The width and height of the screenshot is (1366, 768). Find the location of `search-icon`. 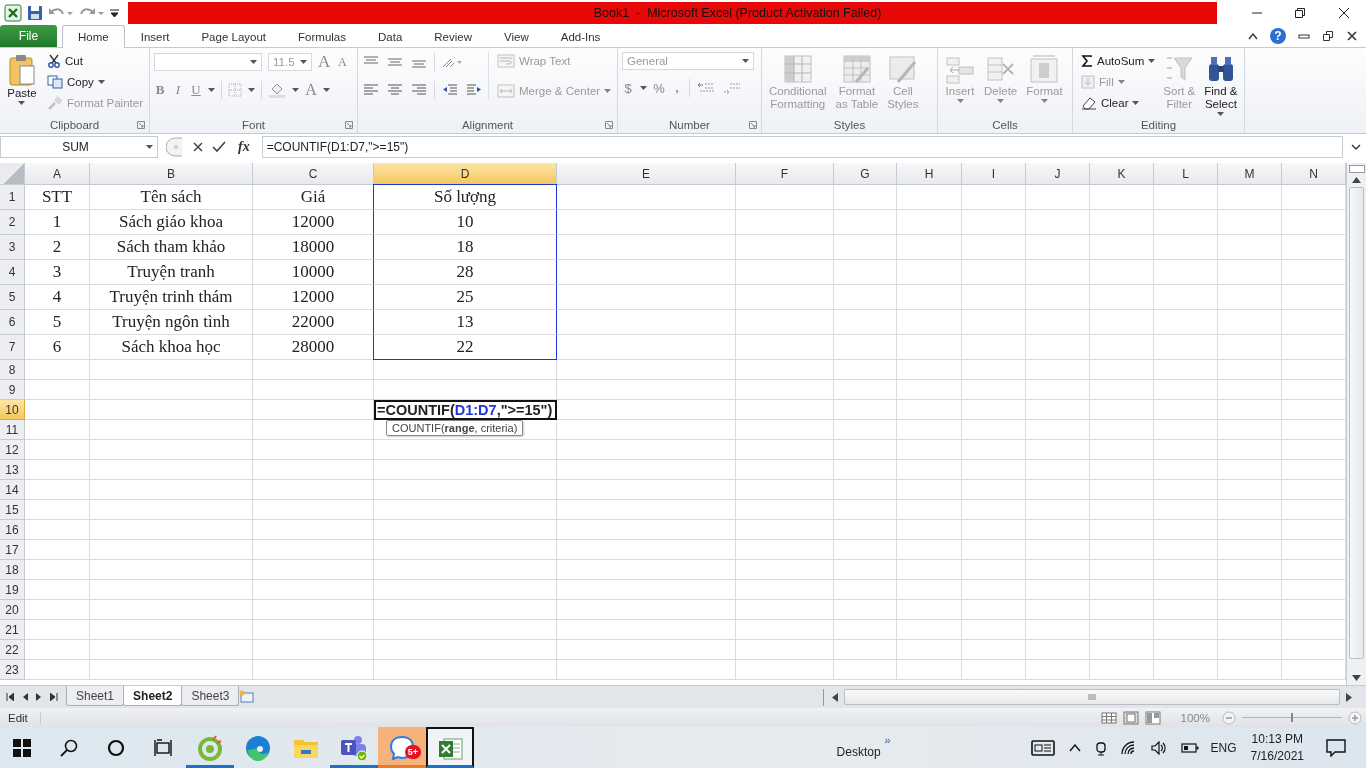

search-icon is located at coordinates (69, 747).